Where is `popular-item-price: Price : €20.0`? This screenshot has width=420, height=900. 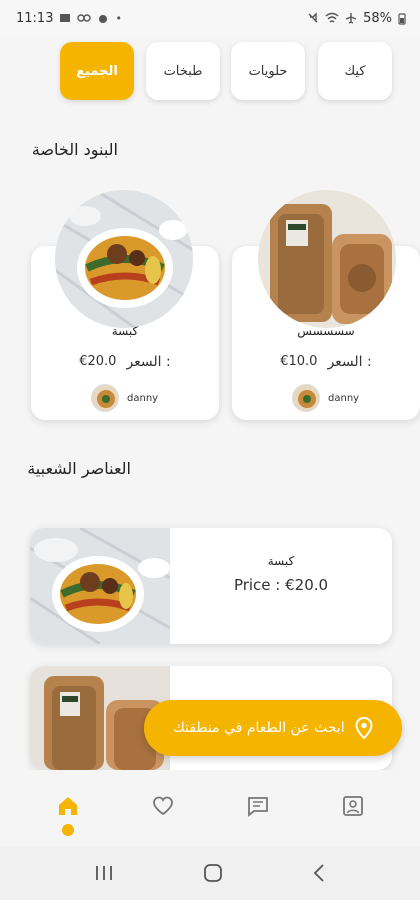
popular-item-price: Price : €20.0 is located at coordinates (281, 585).